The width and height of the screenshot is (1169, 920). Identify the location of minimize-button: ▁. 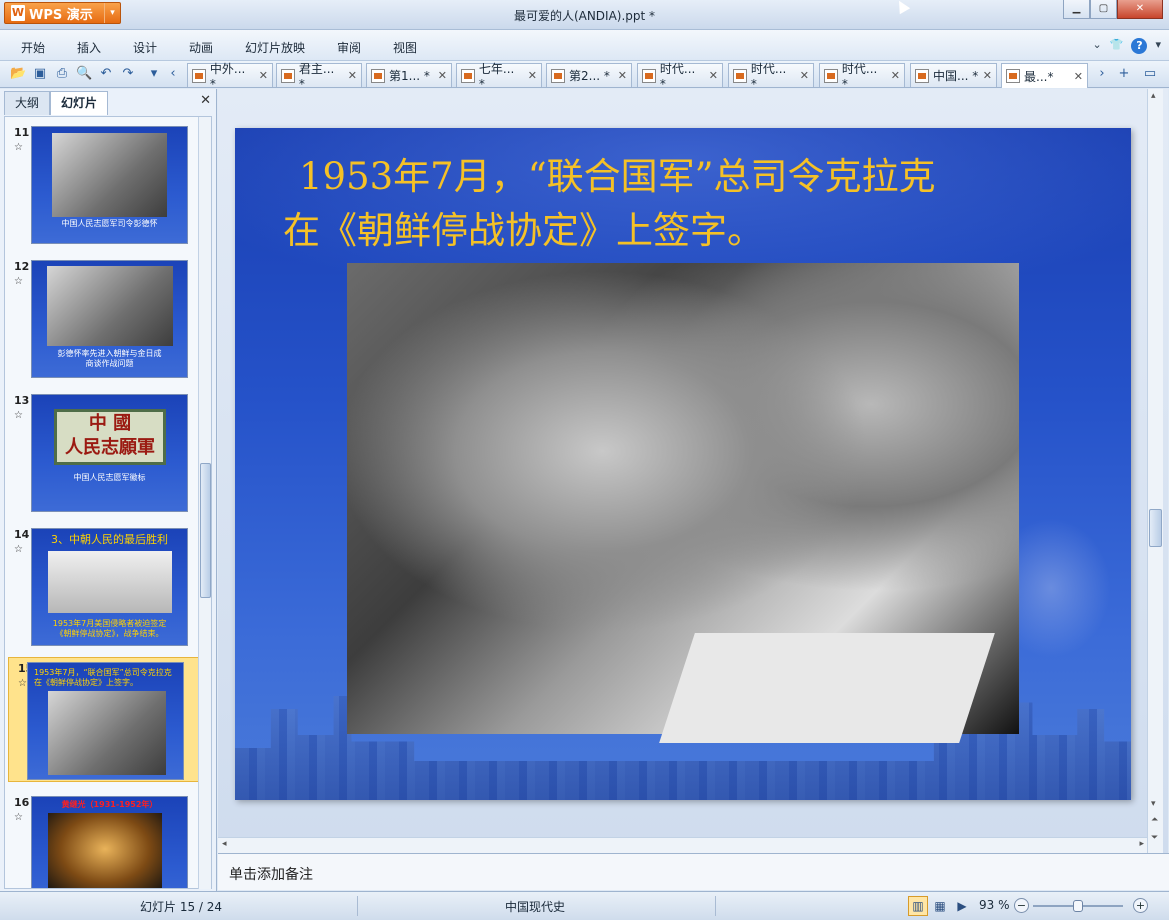
(1076, 9).